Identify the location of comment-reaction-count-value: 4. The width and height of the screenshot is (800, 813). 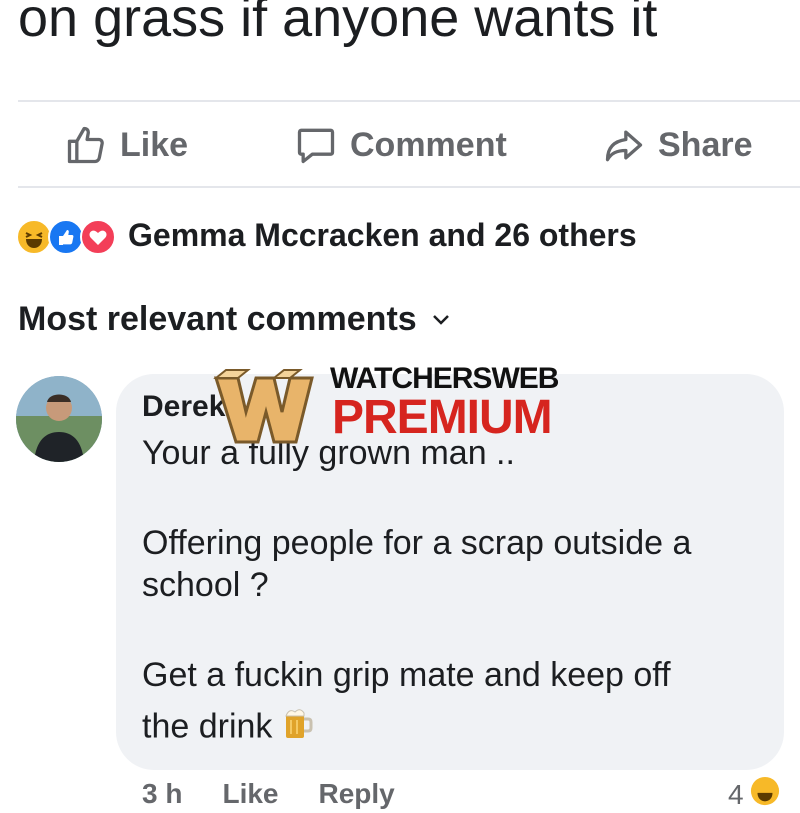
(736, 794).